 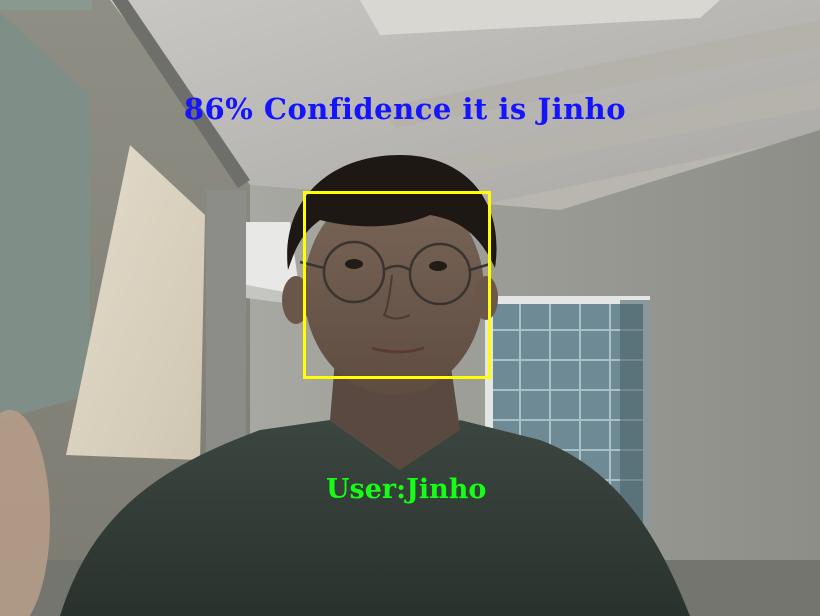 What do you see at coordinates (397, 285) in the screenshot?
I see `face-detection-box` at bounding box center [397, 285].